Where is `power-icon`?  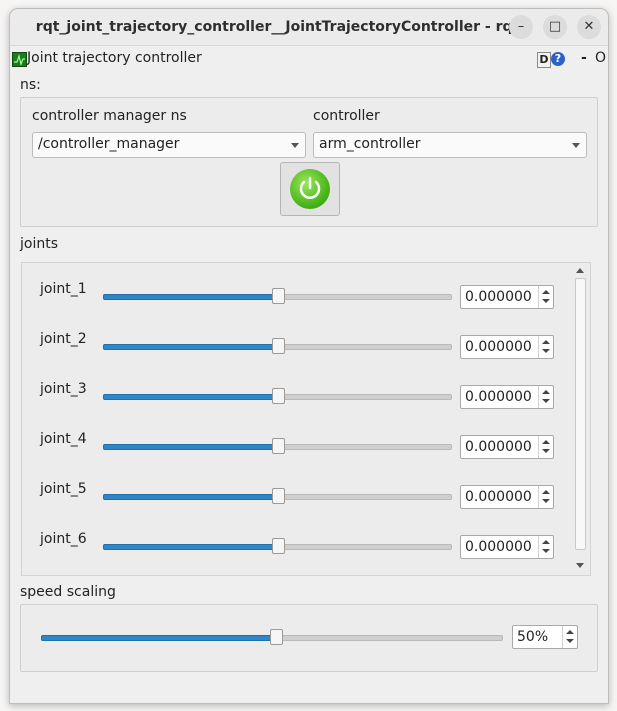 power-icon is located at coordinates (310, 189).